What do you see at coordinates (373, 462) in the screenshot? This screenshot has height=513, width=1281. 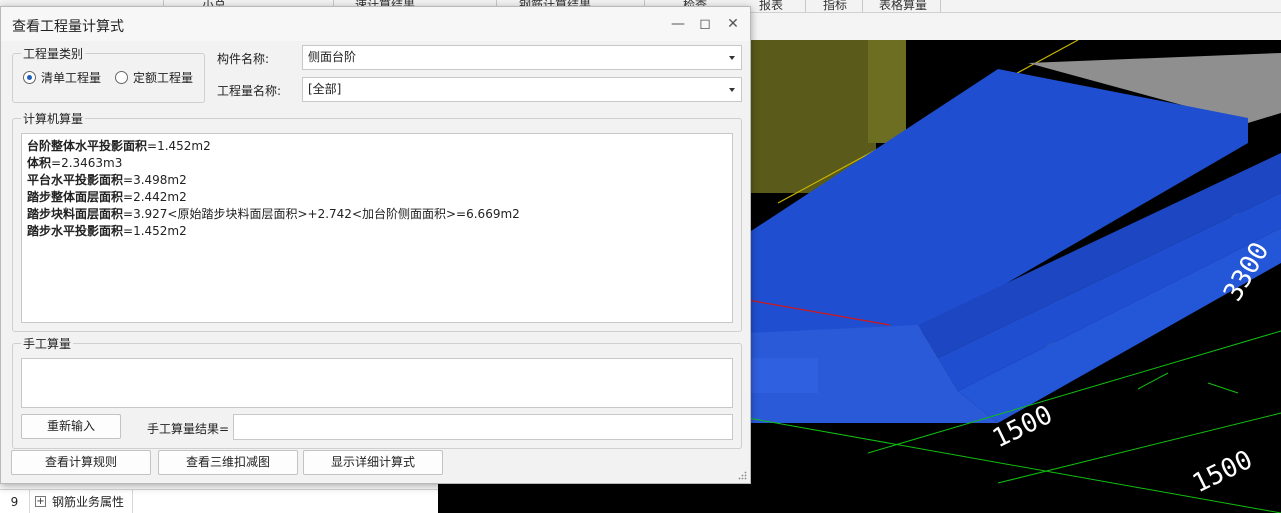 I see `show-detail-formula-button: 显示详细计算式` at bounding box center [373, 462].